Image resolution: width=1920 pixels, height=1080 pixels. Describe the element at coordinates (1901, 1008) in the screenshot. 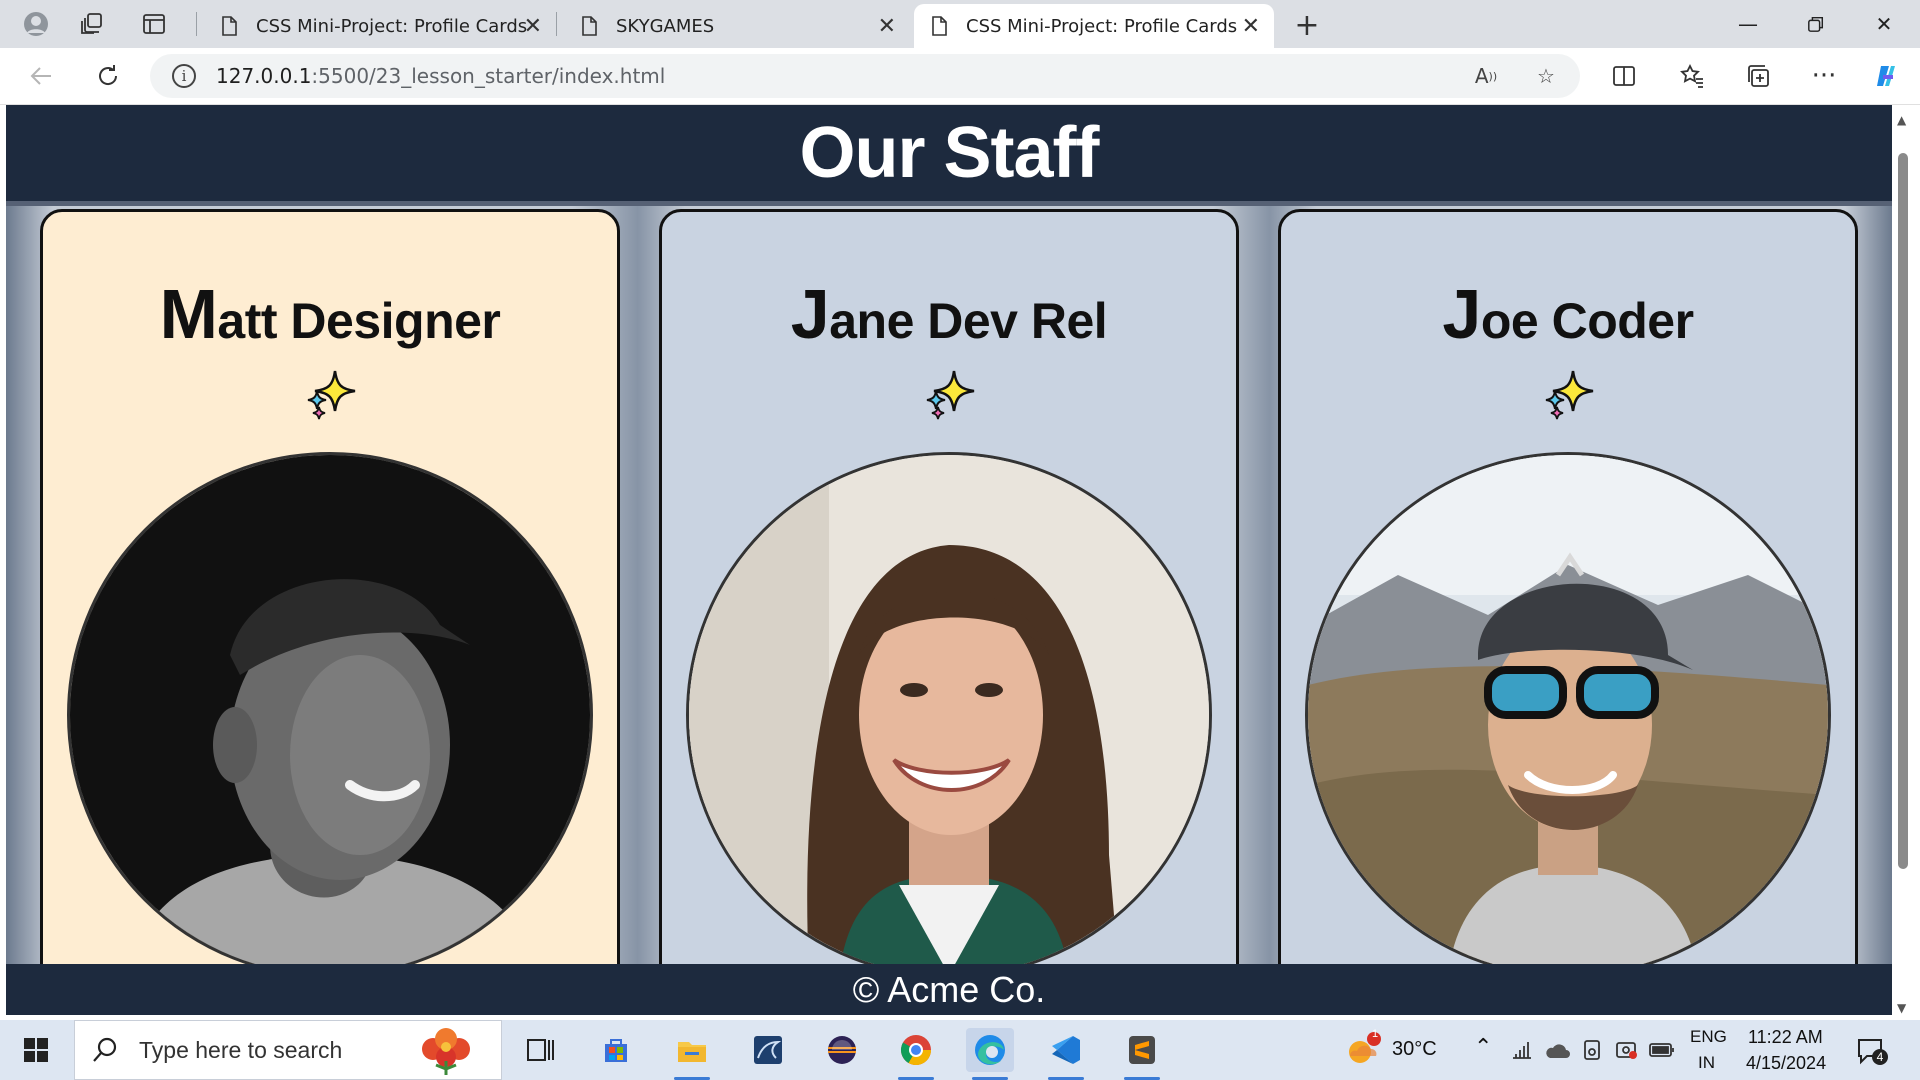

I see `scroll-down-arrow-icon: ▼` at that location.